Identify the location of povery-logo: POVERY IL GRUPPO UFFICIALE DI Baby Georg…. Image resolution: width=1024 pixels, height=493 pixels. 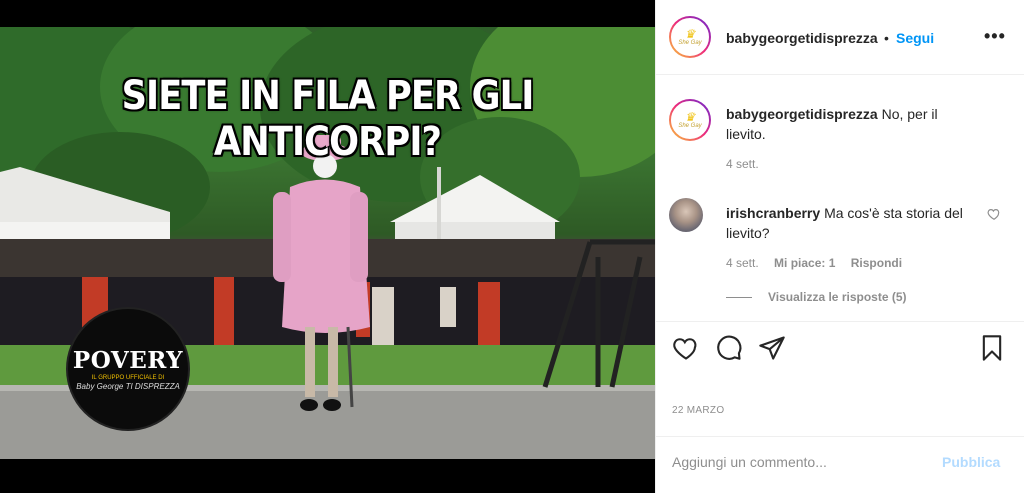
(128, 369).